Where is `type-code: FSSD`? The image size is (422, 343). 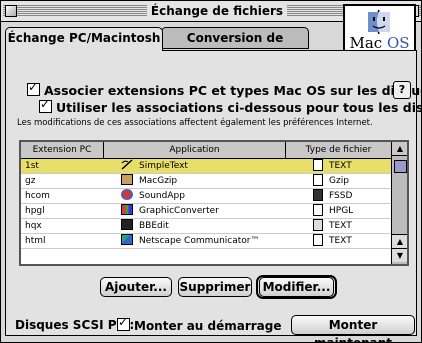
type-code: FSSD is located at coordinates (341, 196).